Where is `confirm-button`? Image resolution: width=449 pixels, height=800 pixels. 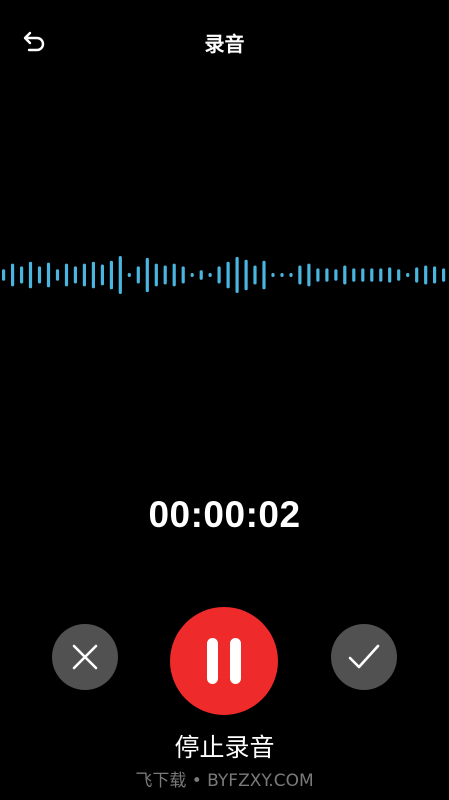
confirm-button is located at coordinates (364, 657).